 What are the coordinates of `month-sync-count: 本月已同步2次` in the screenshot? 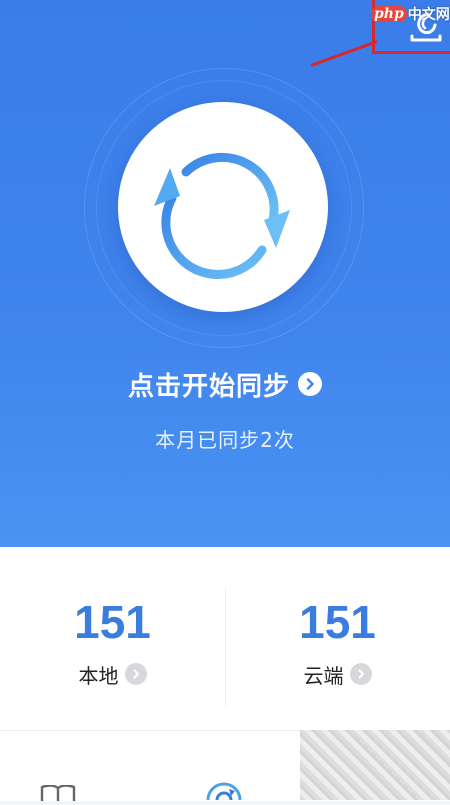 It's located at (225, 440).